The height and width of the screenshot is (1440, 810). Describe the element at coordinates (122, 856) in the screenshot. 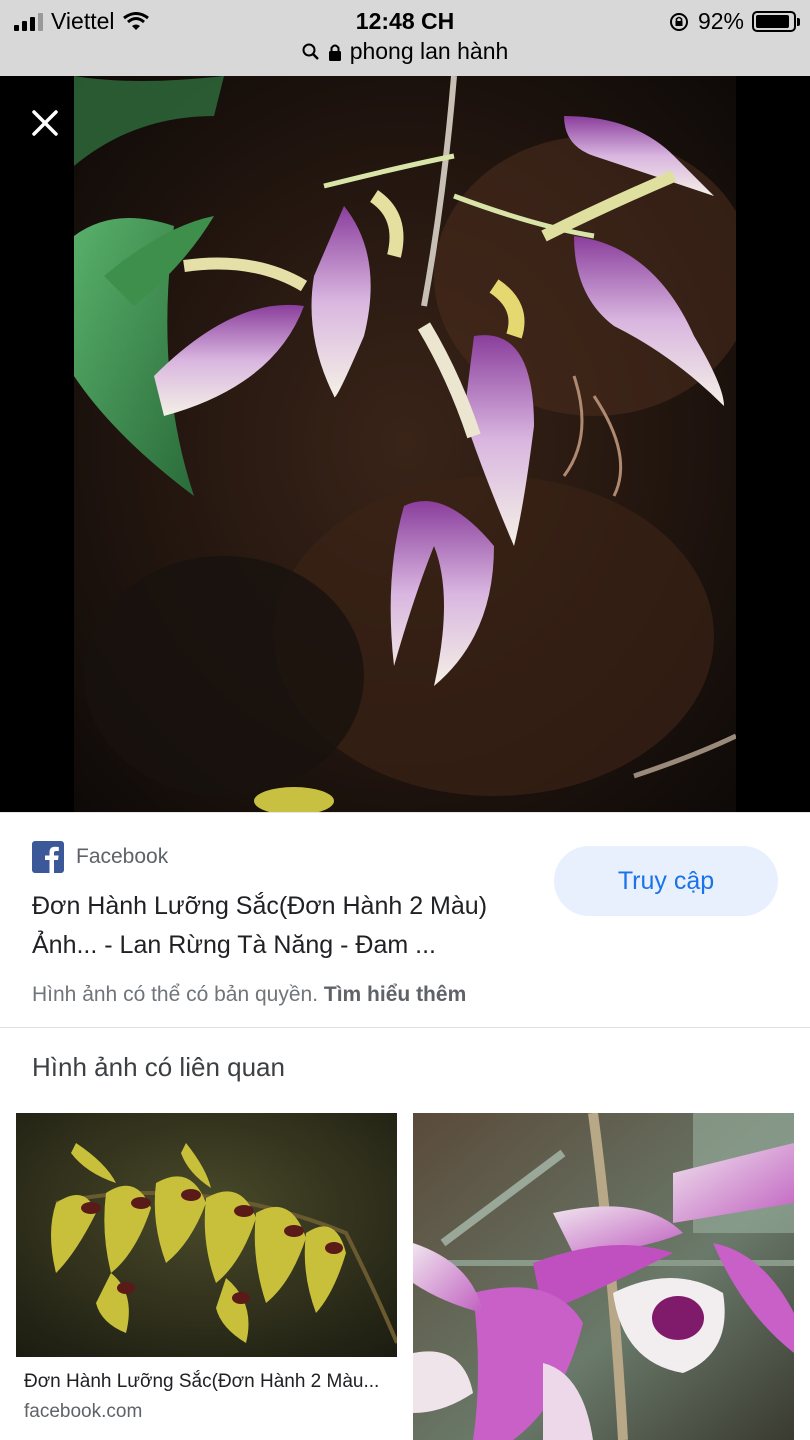

I see `source-name: Facebook` at that location.